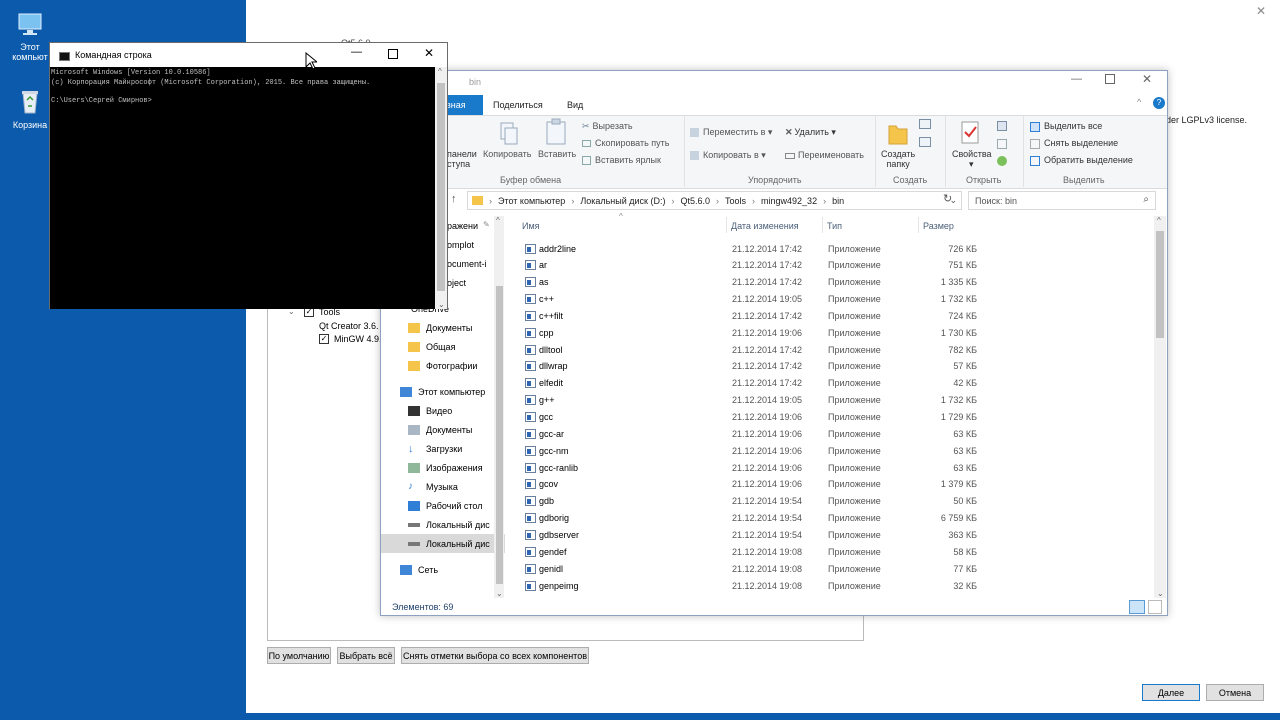  What do you see at coordinates (810, 132) in the screenshot?
I see `delete-button: ✕ Удалить ▾` at bounding box center [810, 132].